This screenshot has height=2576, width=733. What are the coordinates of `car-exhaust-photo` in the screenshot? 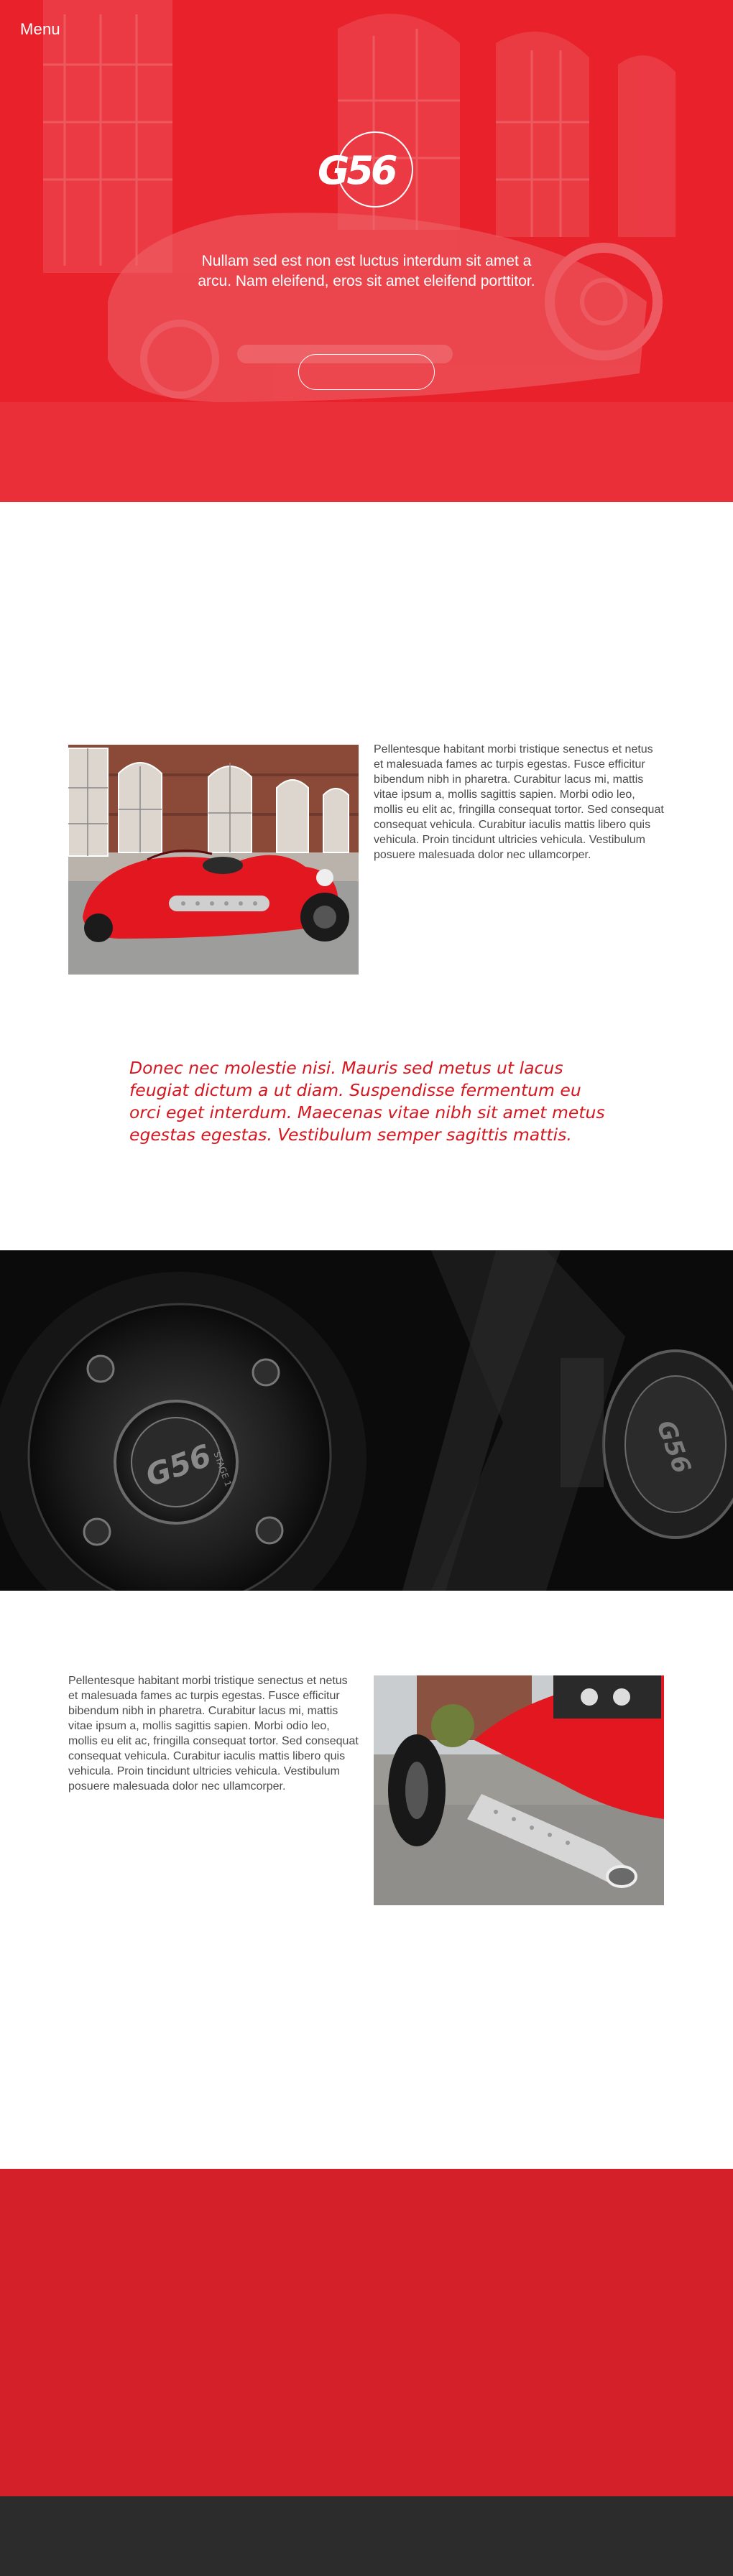 It's located at (519, 1790).